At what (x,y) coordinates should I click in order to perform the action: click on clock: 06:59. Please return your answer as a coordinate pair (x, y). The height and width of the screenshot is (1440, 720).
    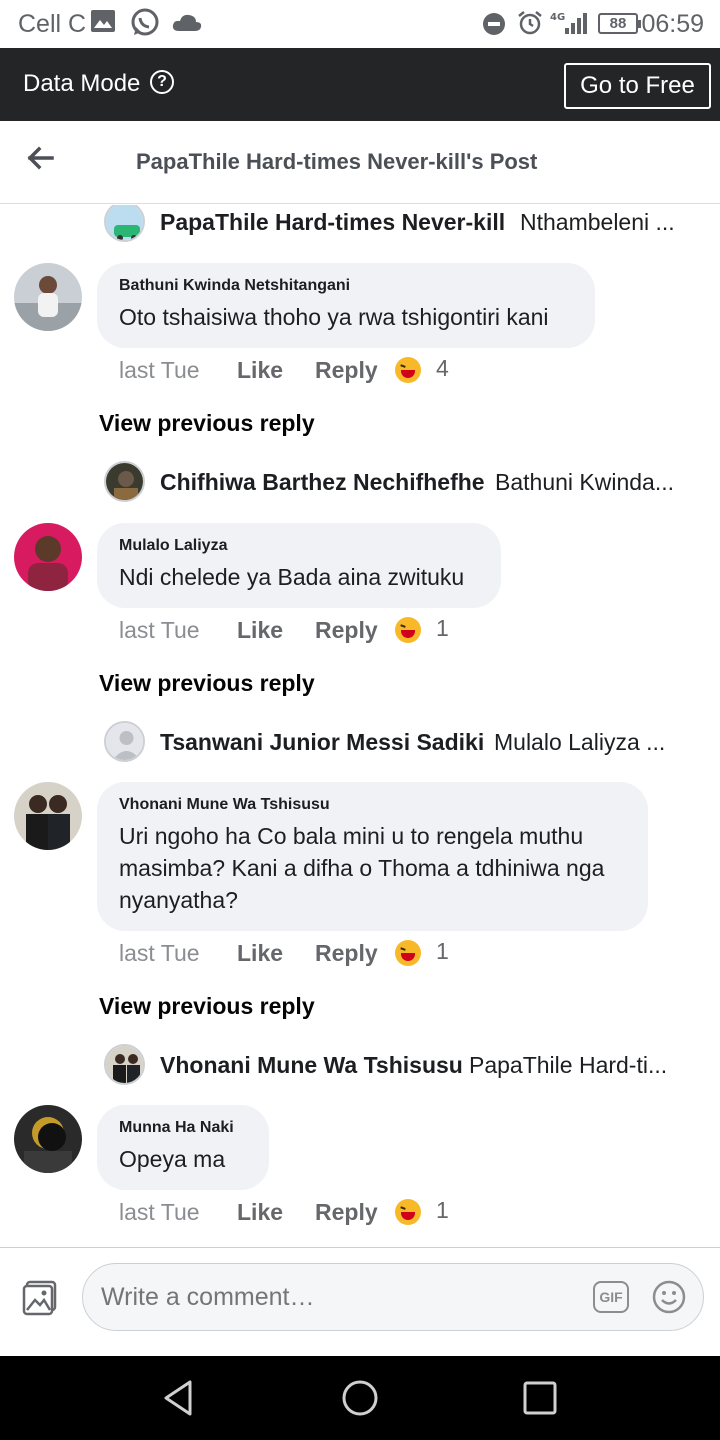
    Looking at the image, I should click on (672, 24).